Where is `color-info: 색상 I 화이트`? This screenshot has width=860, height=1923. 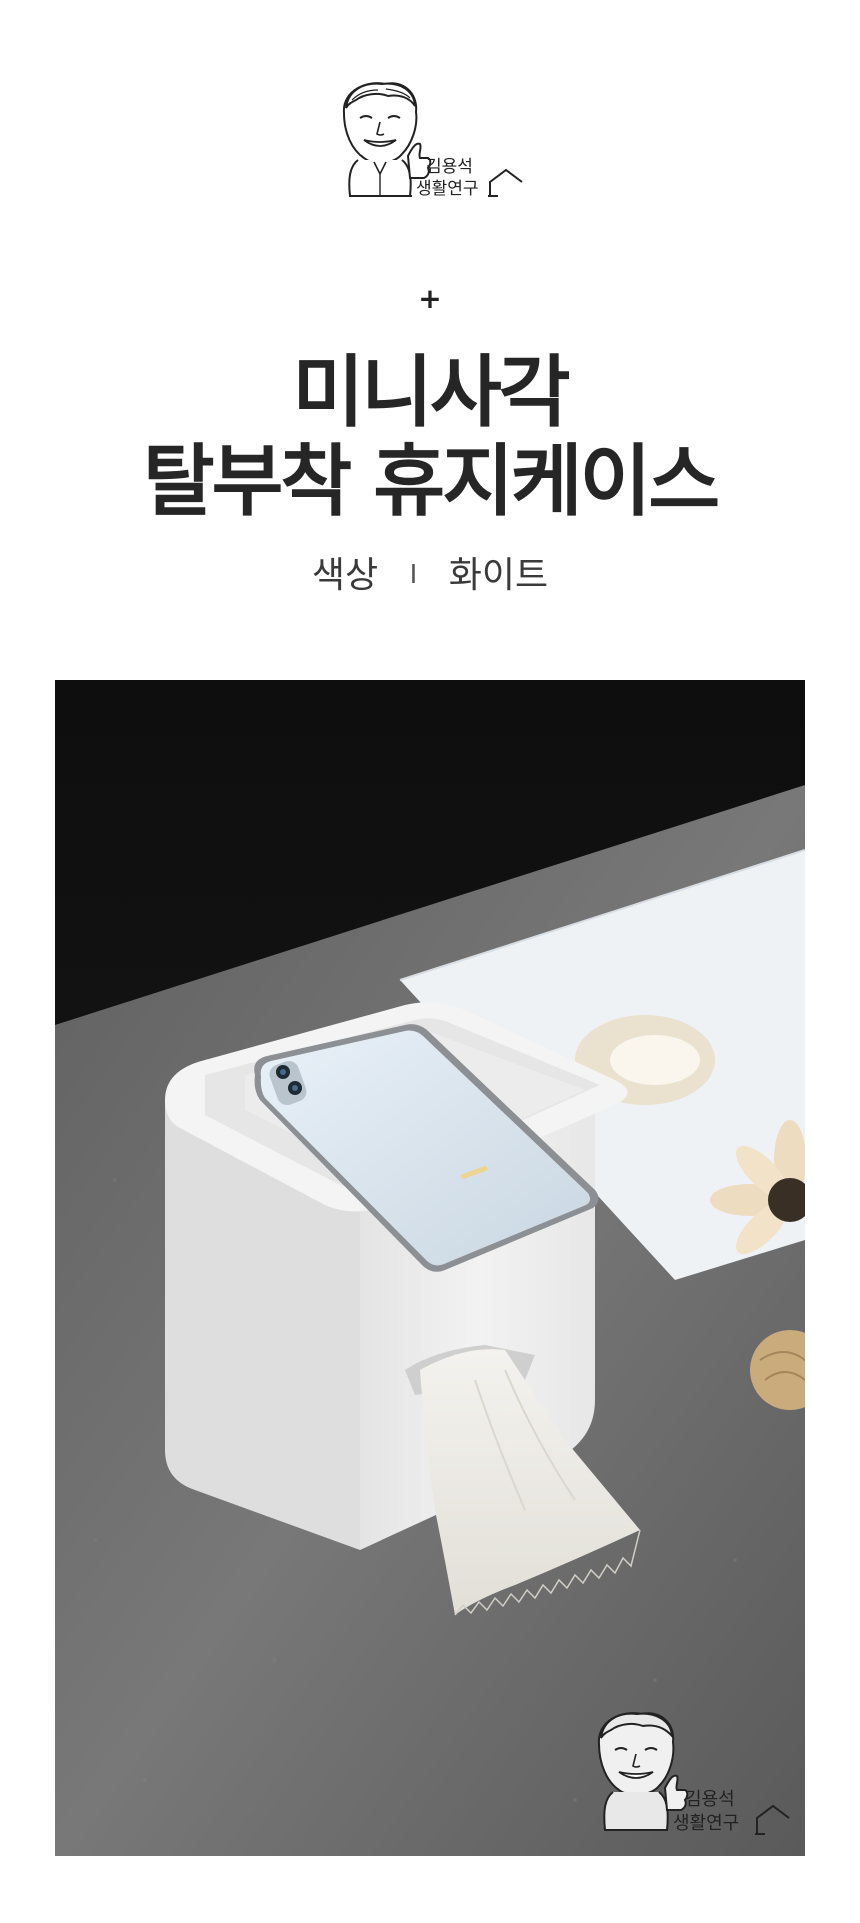 color-info: 색상 I 화이트 is located at coordinates (430, 572).